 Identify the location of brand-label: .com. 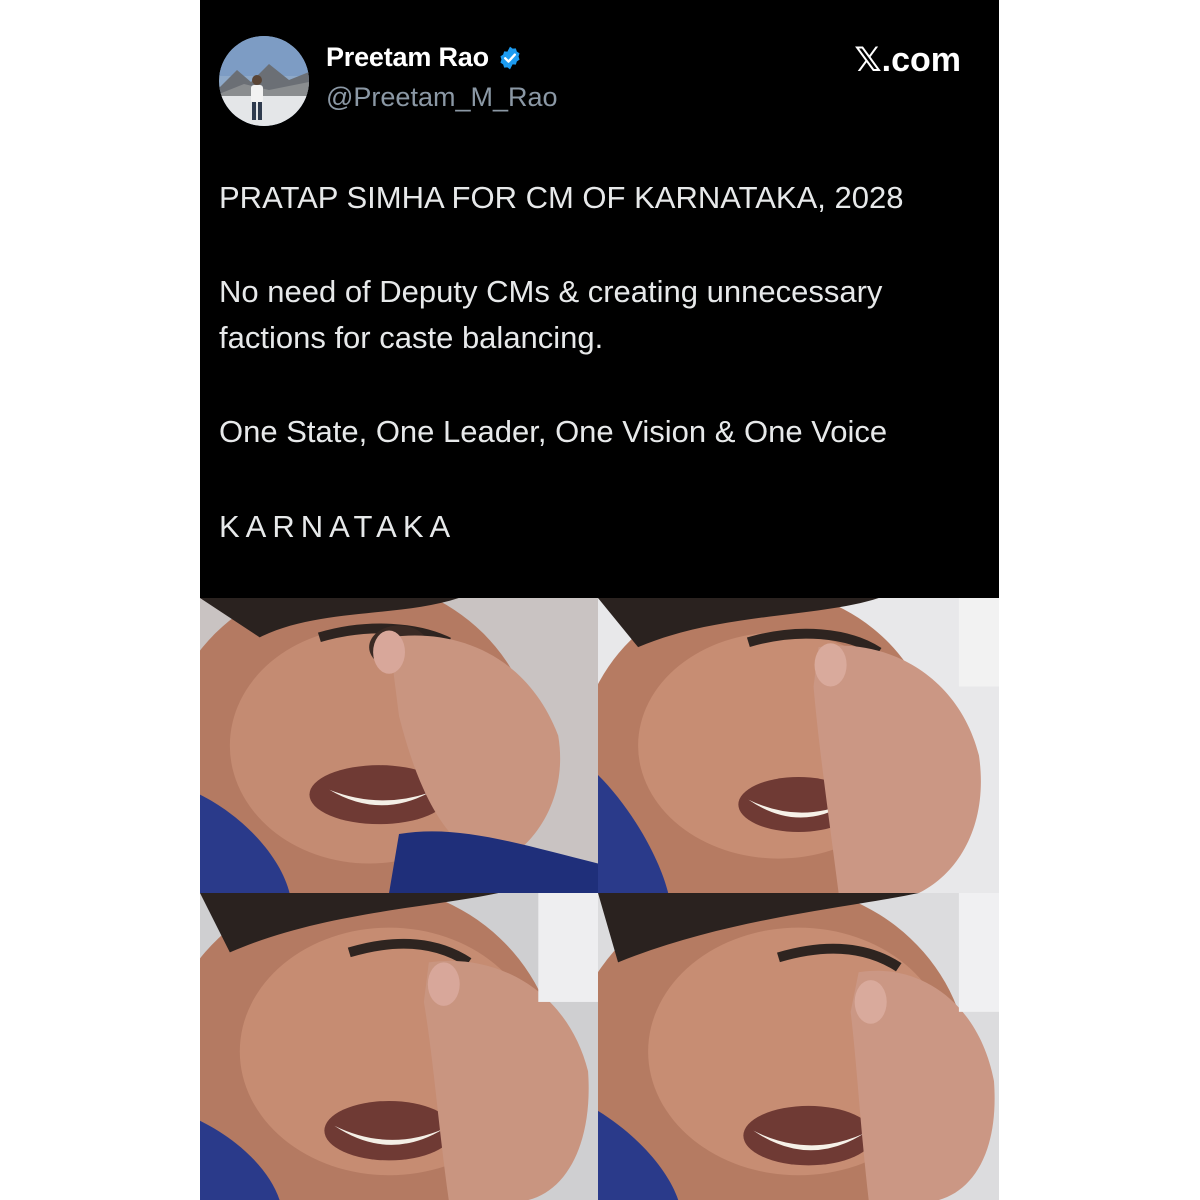
(921, 60).